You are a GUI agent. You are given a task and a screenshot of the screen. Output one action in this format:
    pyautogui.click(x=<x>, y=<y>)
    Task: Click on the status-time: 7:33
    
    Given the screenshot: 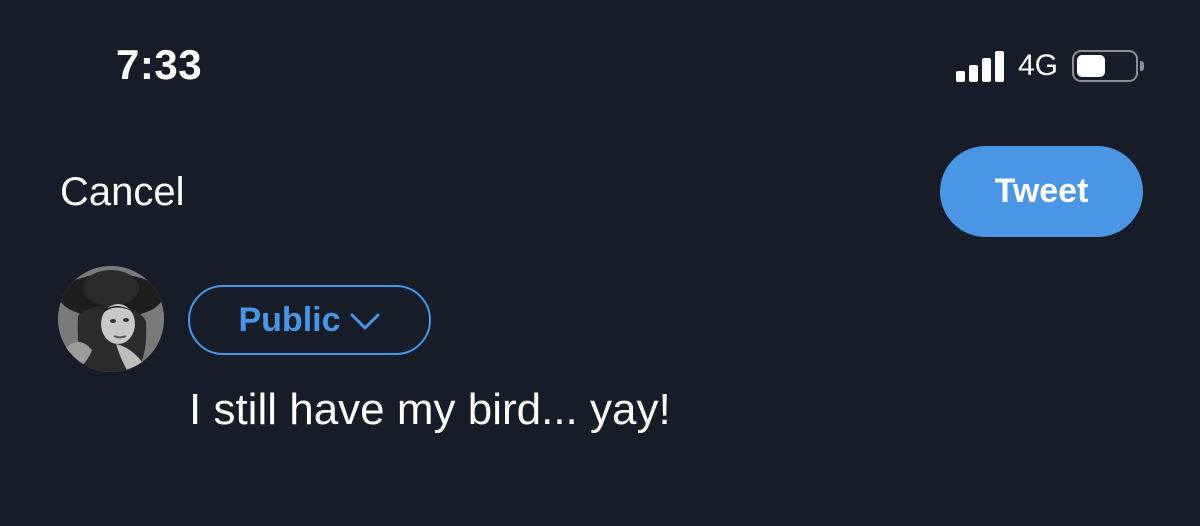 What is the action you would take?
    pyautogui.click(x=159, y=64)
    